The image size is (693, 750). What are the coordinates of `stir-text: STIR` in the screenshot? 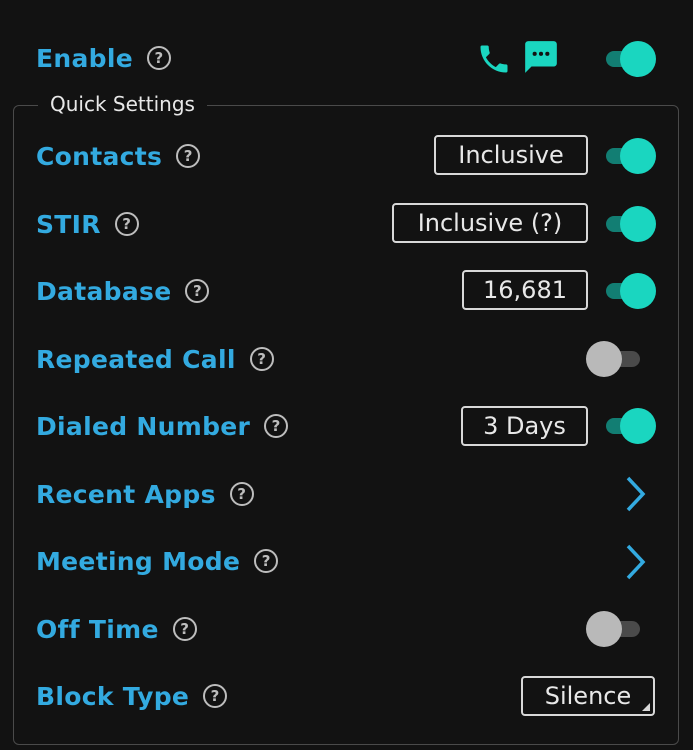 It's located at (68, 224).